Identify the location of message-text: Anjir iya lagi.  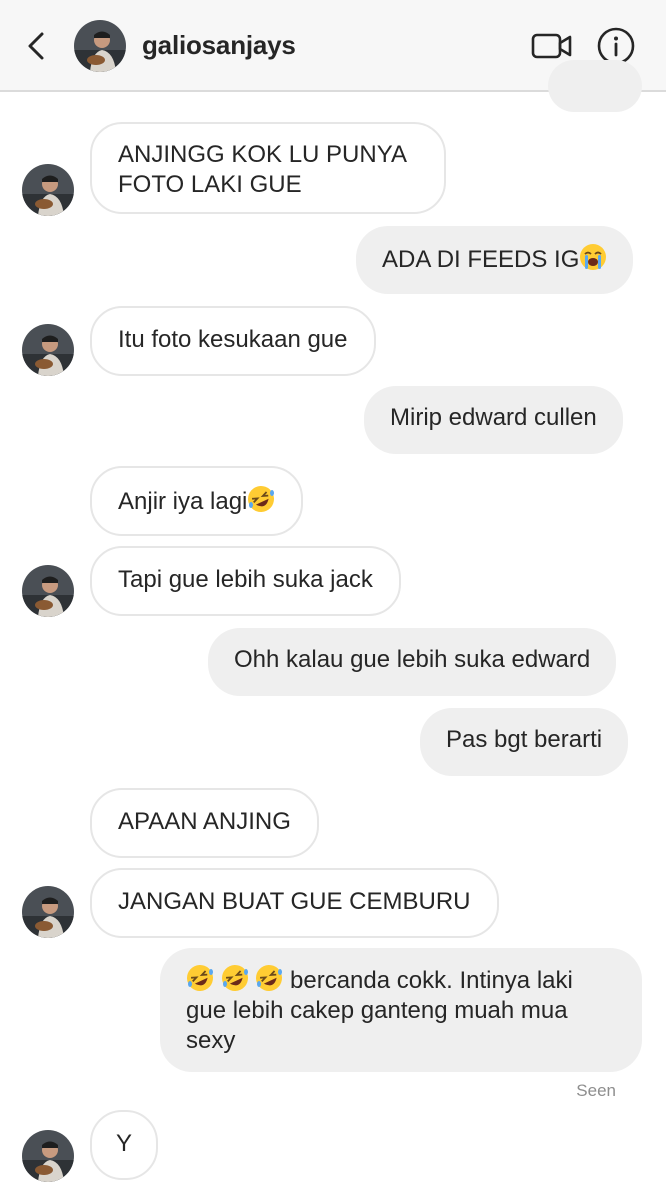
(183, 501).